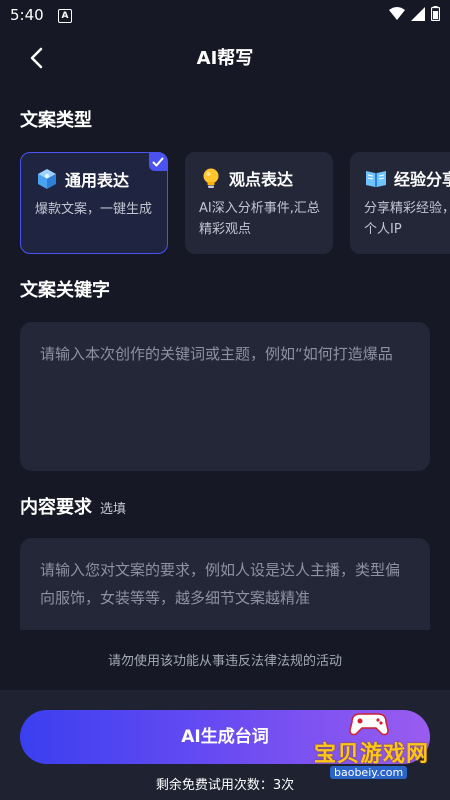 Image resolution: width=450 pixels, height=800 pixels. What do you see at coordinates (94, 209) in the screenshot?
I see `card-desc: 爆款文案，一键生成` at bounding box center [94, 209].